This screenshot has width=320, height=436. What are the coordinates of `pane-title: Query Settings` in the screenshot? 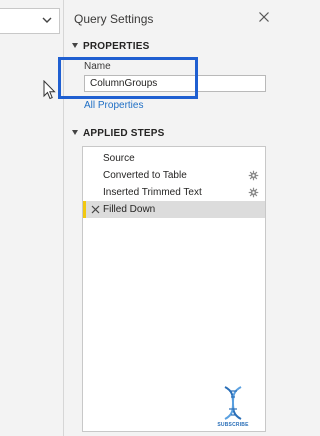 It's located at (114, 19).